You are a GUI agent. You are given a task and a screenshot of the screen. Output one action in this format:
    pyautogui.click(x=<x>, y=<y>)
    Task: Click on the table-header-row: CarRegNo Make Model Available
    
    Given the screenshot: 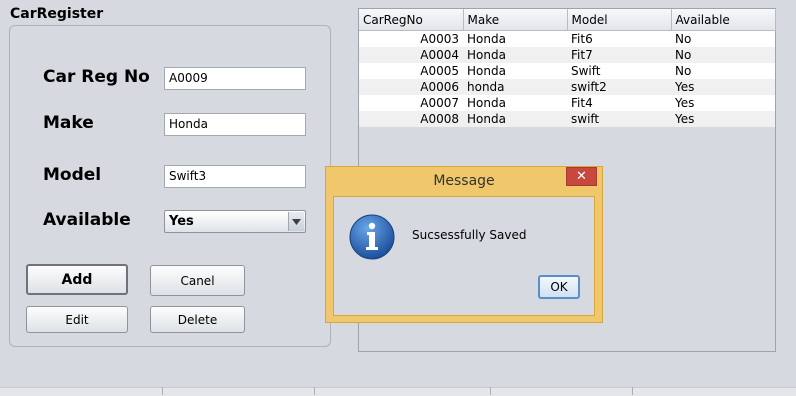 What is the action you would take?
    pyautogui.click(x=567, y=20)
    